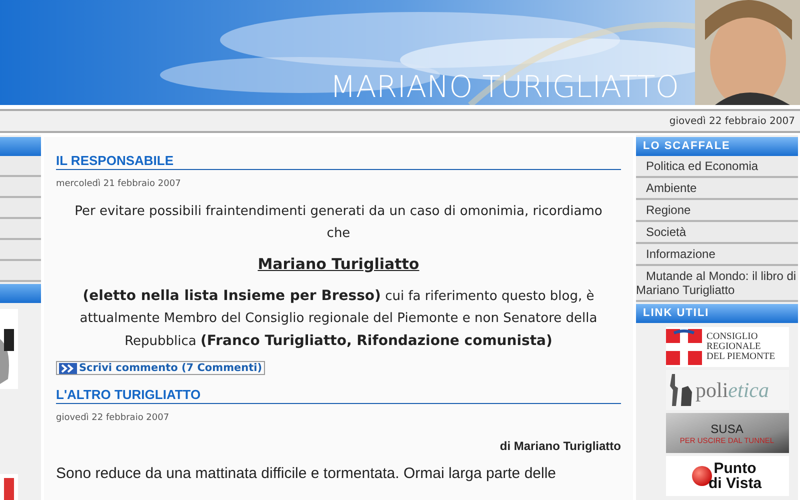  Describe the element at coordinates (119, 184) in the screenshot. I see `post-date: mercoledì 21 febbraio 2007` at that location.